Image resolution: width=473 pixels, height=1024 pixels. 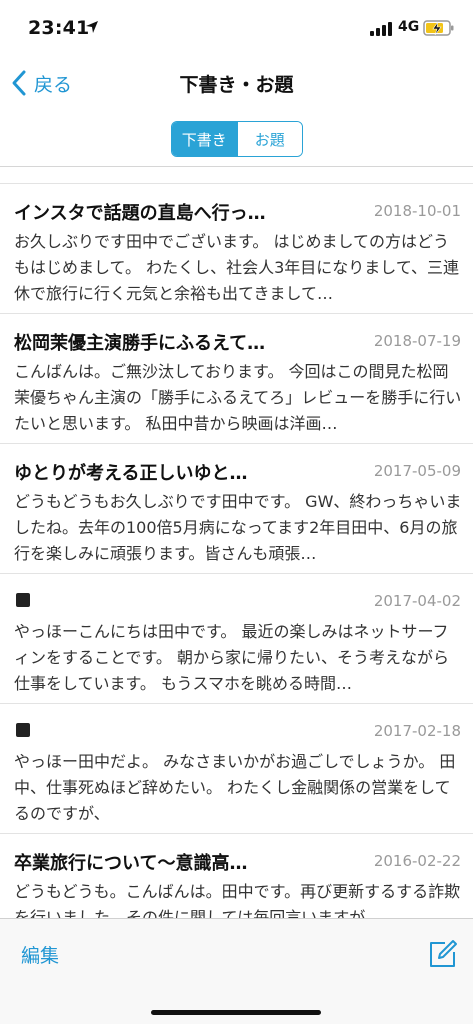 I want to click on location-arrow-icon, so click(x=92, y=27).